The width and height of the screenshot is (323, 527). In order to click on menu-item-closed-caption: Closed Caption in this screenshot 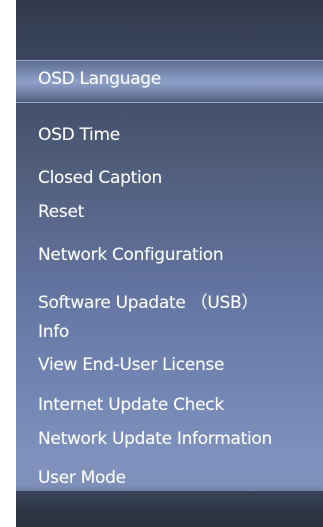, I will do `click(100, 178)`.